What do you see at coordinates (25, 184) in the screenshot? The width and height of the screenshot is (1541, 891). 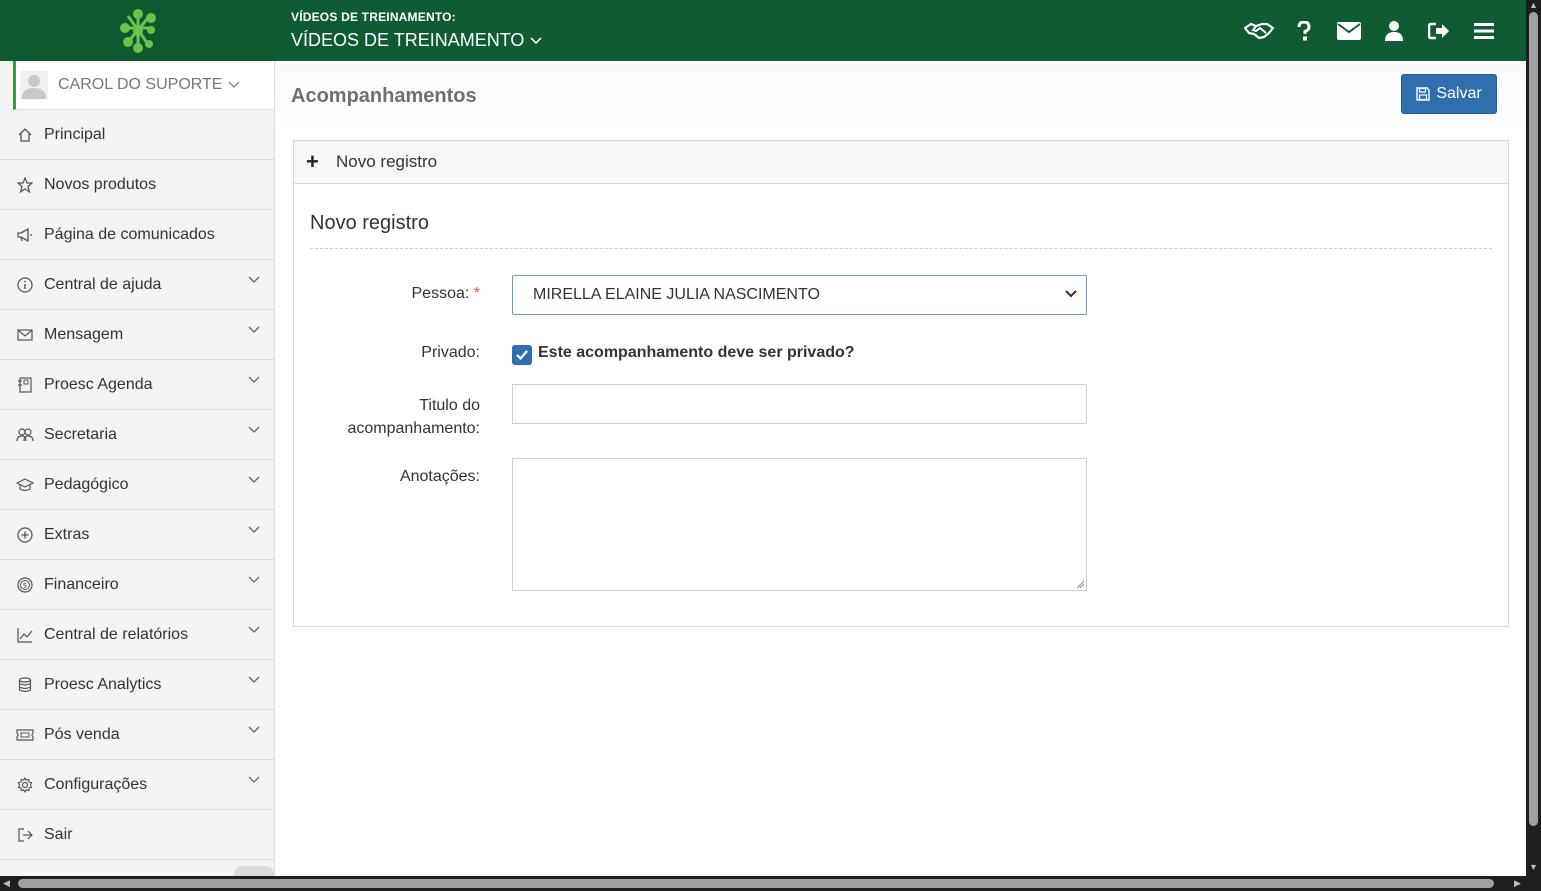 I see `star-icon` at bounding box center [25, 184].